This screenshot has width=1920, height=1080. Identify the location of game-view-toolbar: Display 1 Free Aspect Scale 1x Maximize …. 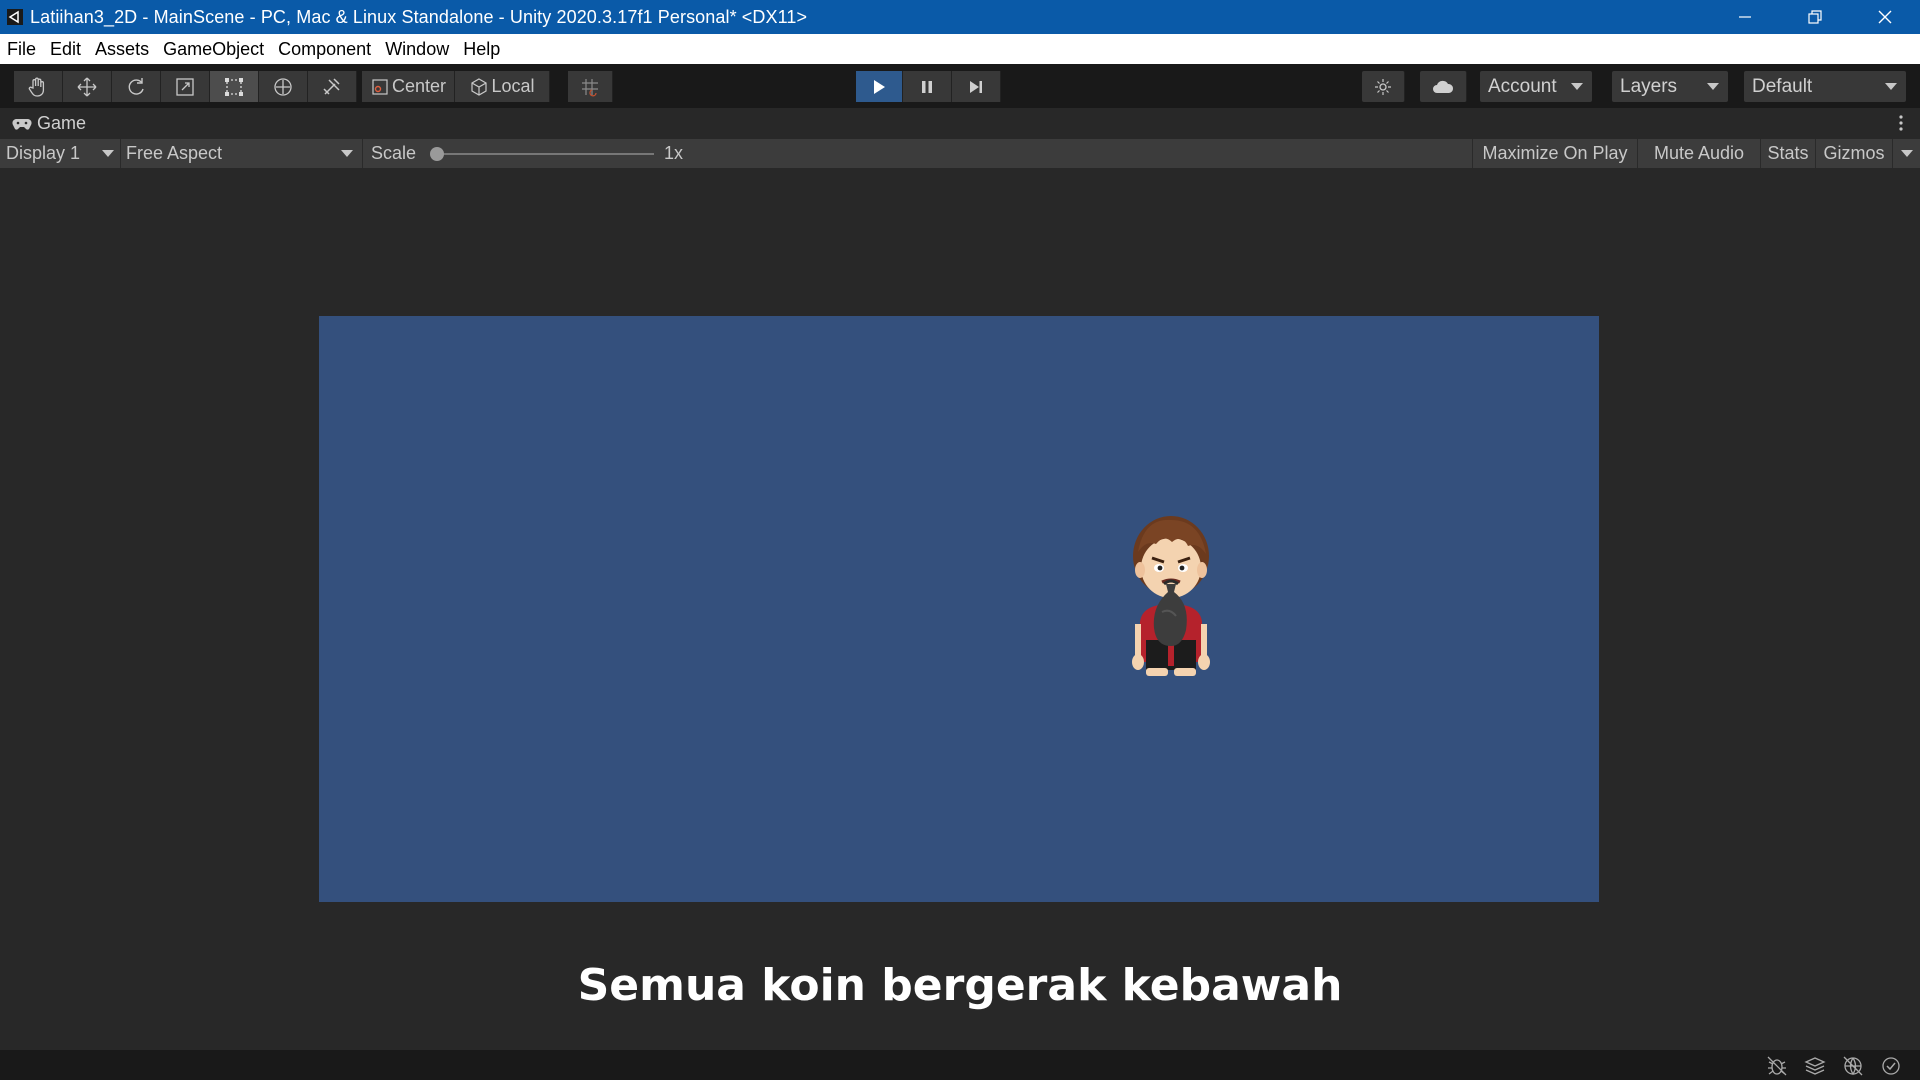
(960, 153).